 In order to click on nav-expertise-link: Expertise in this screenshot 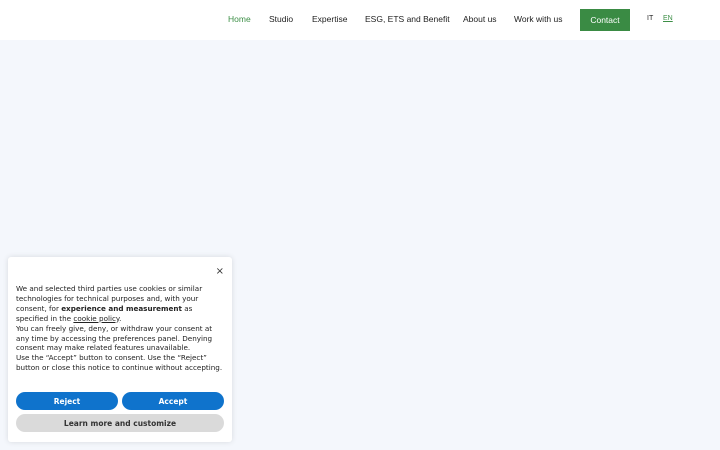, I will do `click(329, 19)`.